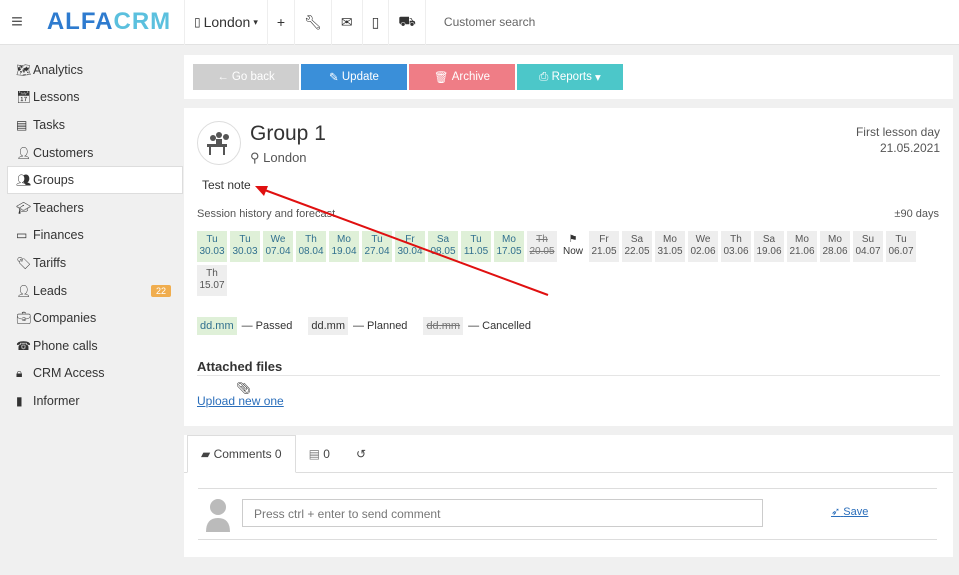 This screenshot has height=575, width=959. What do you see at coordinates (218, 515) in the screenshot?
I see `user-avatar-icon` at bounding box center [218, 515].